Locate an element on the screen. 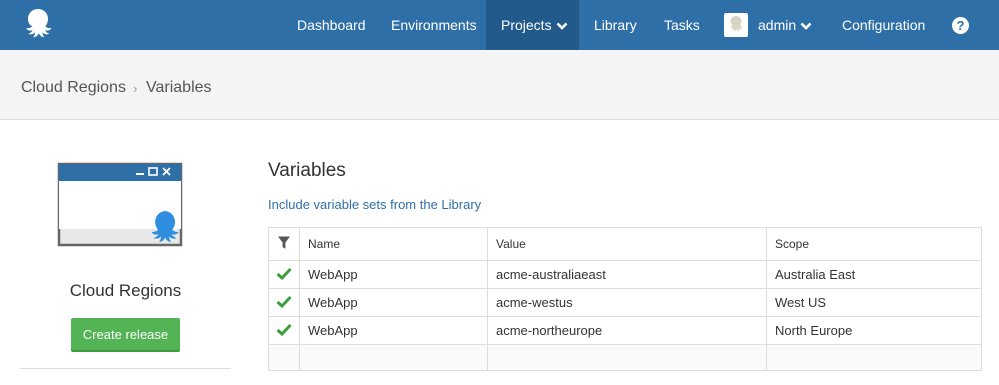 Image resolution: width=999 pixels, height=385 pixels. user-menu: admin is located at coordinates (785, 25).